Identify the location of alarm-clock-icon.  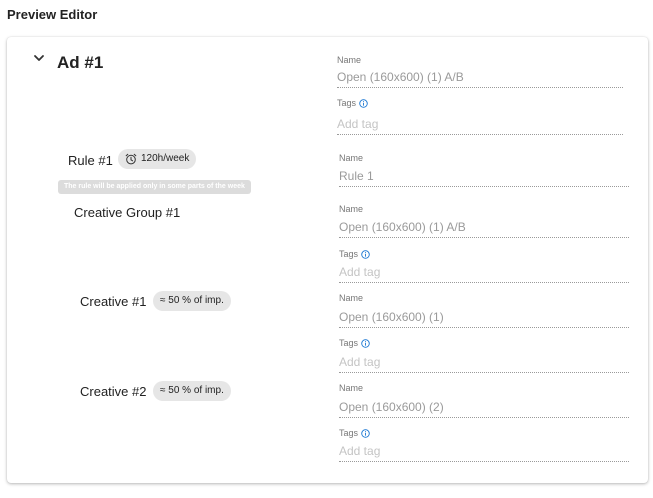
(131, 159).